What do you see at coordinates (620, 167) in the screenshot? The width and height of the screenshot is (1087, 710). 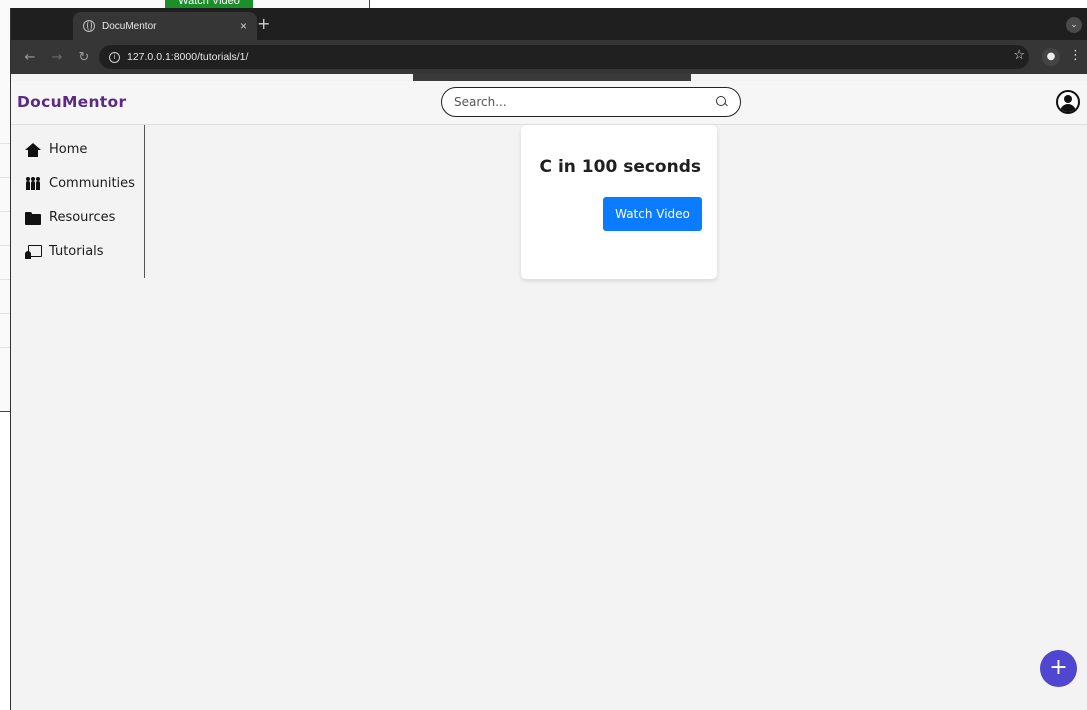 I see `tutorial-title: C in 100 seconds` at bounding box center [620, 167].